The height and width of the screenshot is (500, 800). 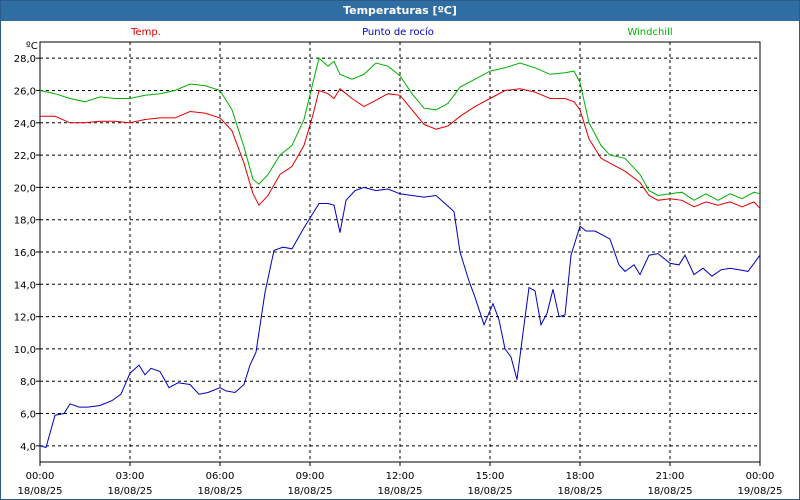 I want to click on y-tick-label: 8,0, so click(x=28, y=382).